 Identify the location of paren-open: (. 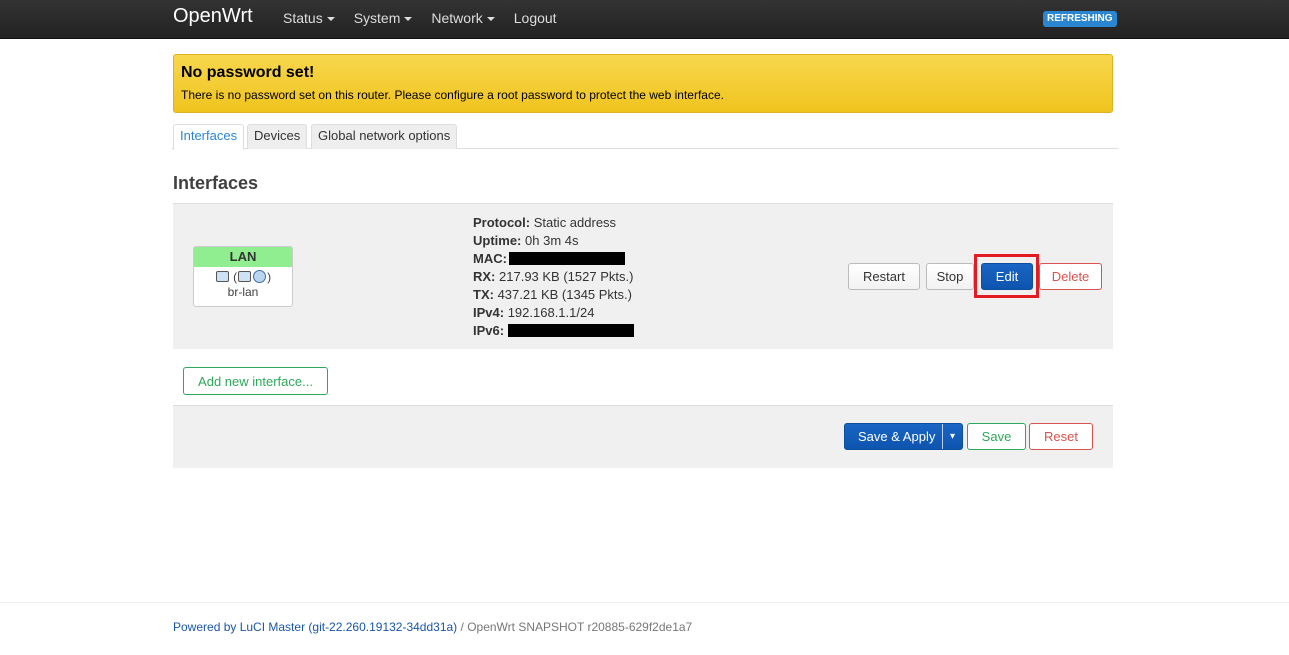
(235, 277).